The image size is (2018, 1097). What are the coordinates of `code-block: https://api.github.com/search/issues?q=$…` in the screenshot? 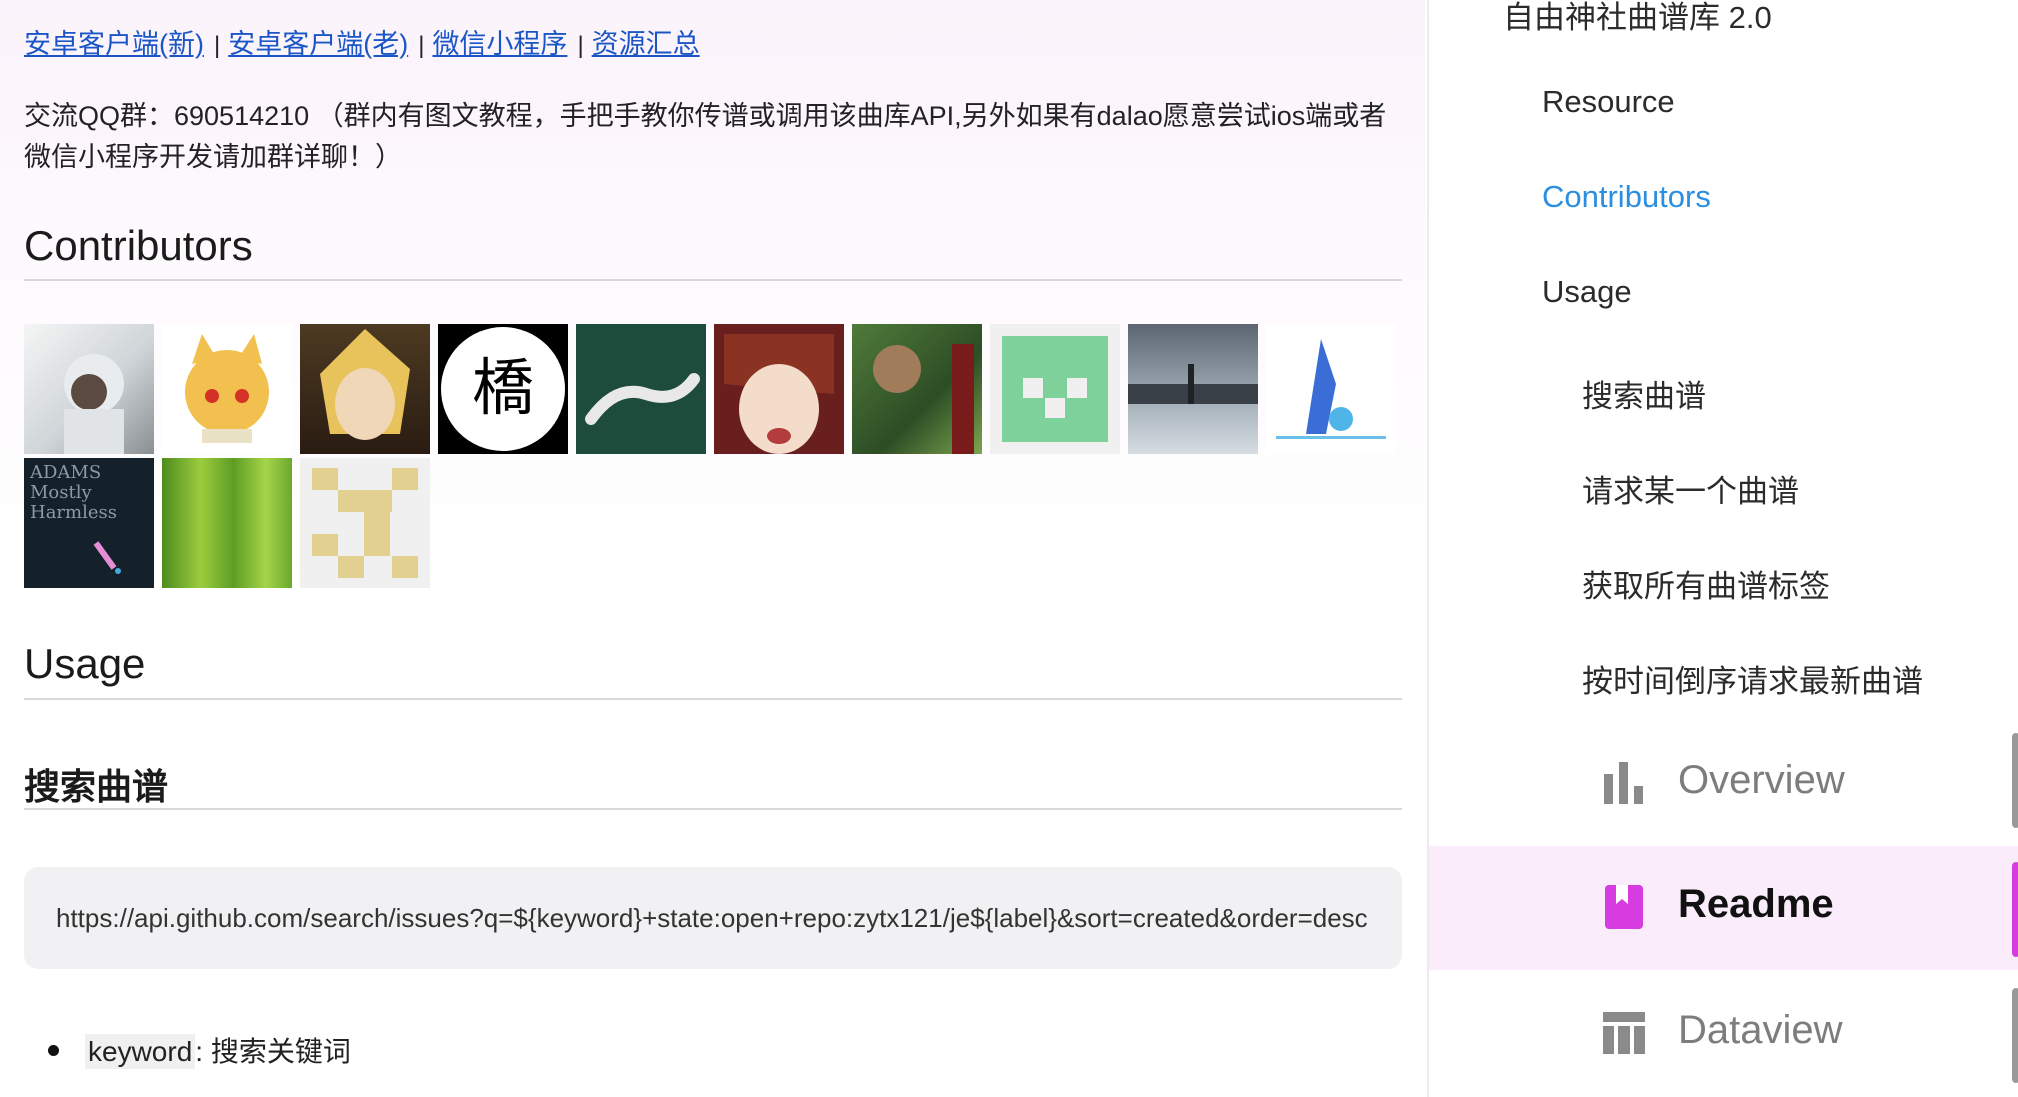 It's located at (713, 918).